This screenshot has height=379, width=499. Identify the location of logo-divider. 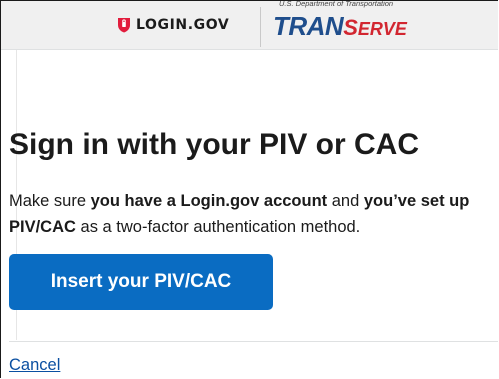
(260, 27).